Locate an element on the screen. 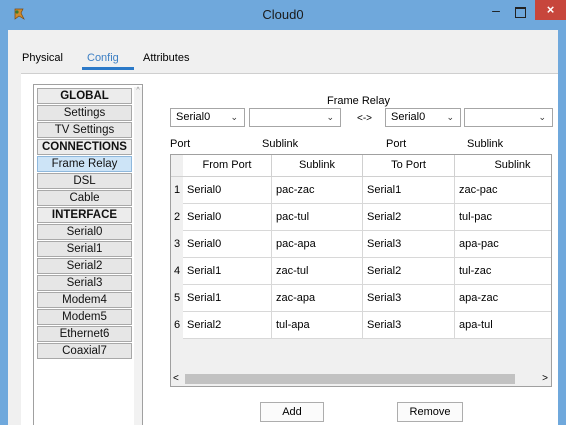 This screenshot has width=566, height=425. nav-section-header: CONNECTIONS is located at coordinates (84, 147).